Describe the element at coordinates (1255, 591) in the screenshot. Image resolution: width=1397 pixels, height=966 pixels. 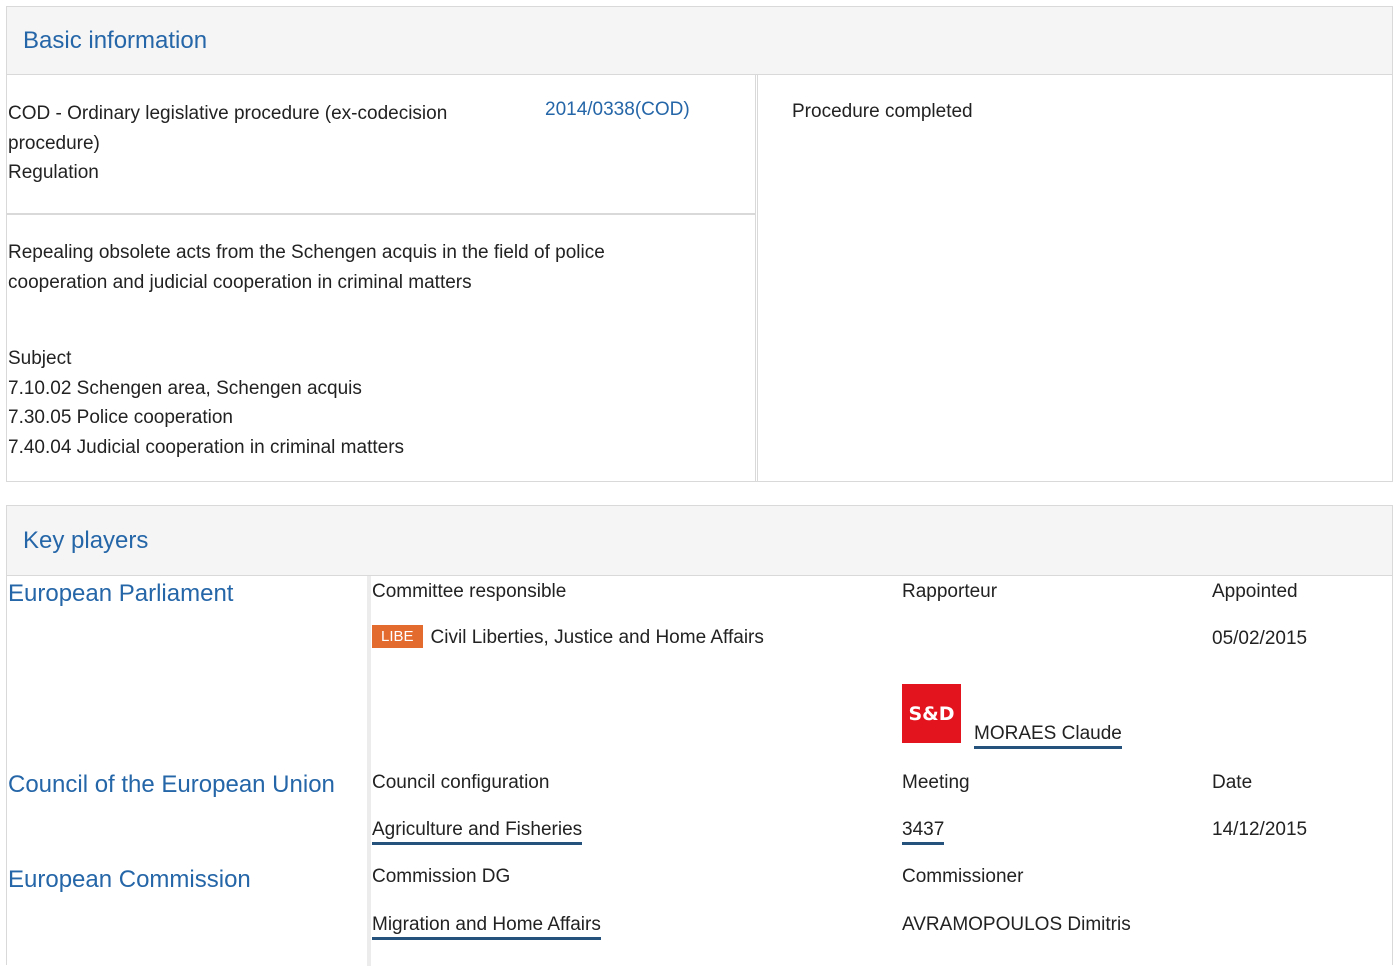
I see `col-appointed: Appointed` at that location.